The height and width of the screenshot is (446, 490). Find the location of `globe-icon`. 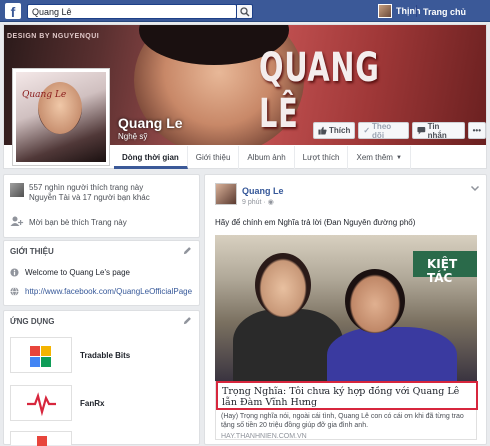

globe-icon is located at coordinates (14, 291).